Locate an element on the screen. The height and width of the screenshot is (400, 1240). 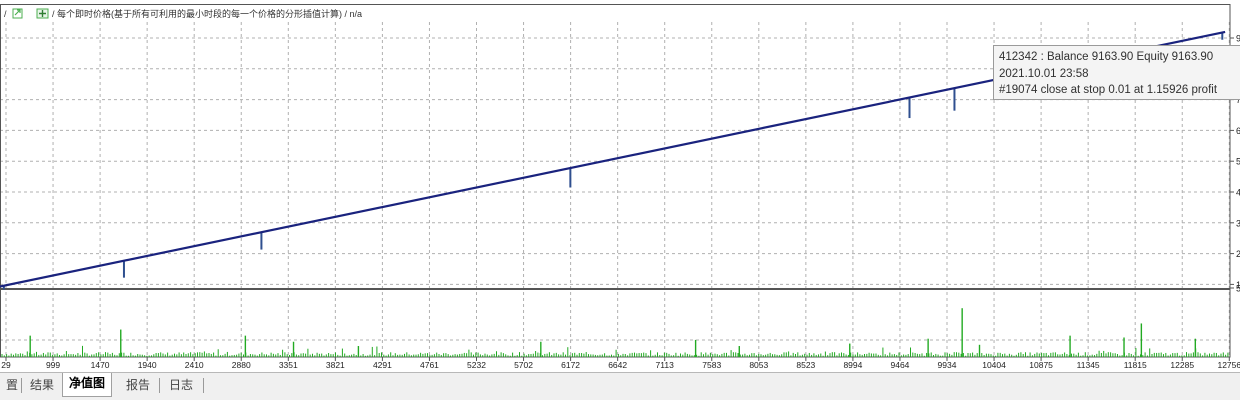
x-tick-label: 11815 is located at coordinates (1135, 365).